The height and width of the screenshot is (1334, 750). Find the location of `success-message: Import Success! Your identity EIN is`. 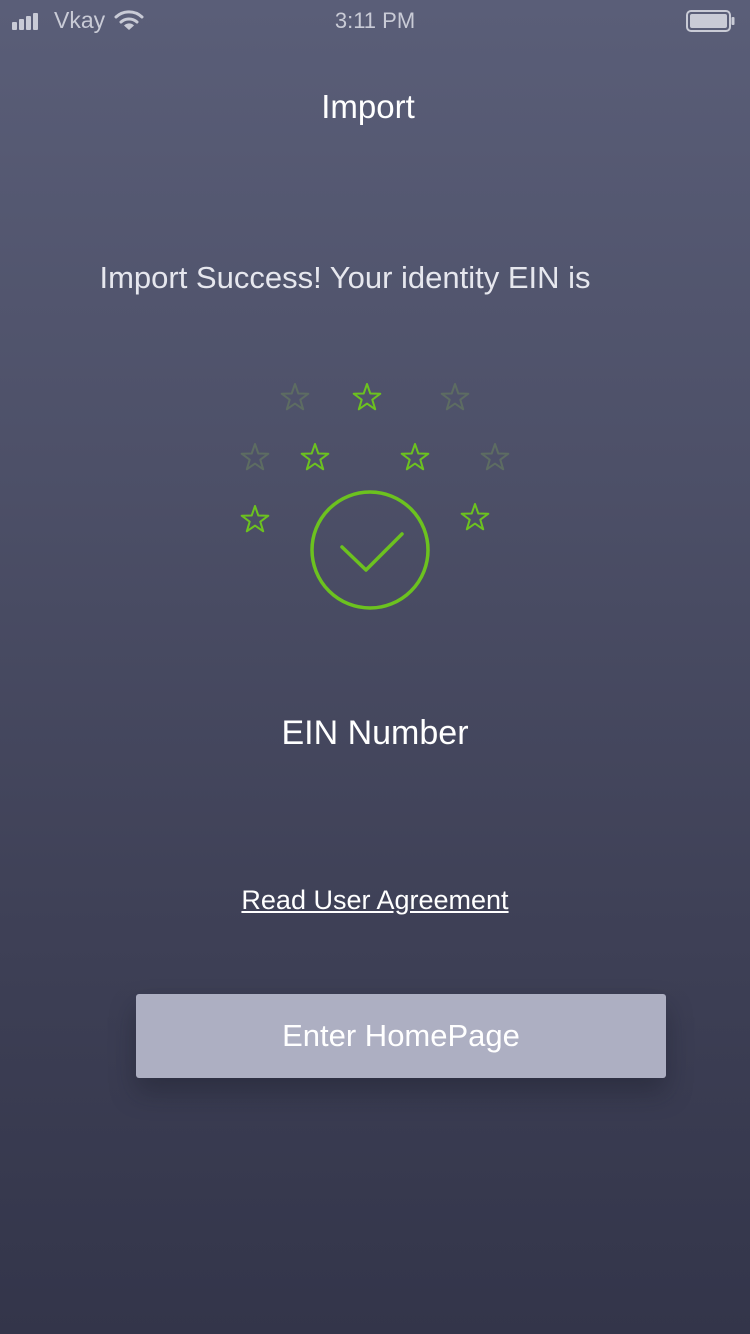

success-message: Import Success! Your identity EIN is is located at coordinates (345, 277).